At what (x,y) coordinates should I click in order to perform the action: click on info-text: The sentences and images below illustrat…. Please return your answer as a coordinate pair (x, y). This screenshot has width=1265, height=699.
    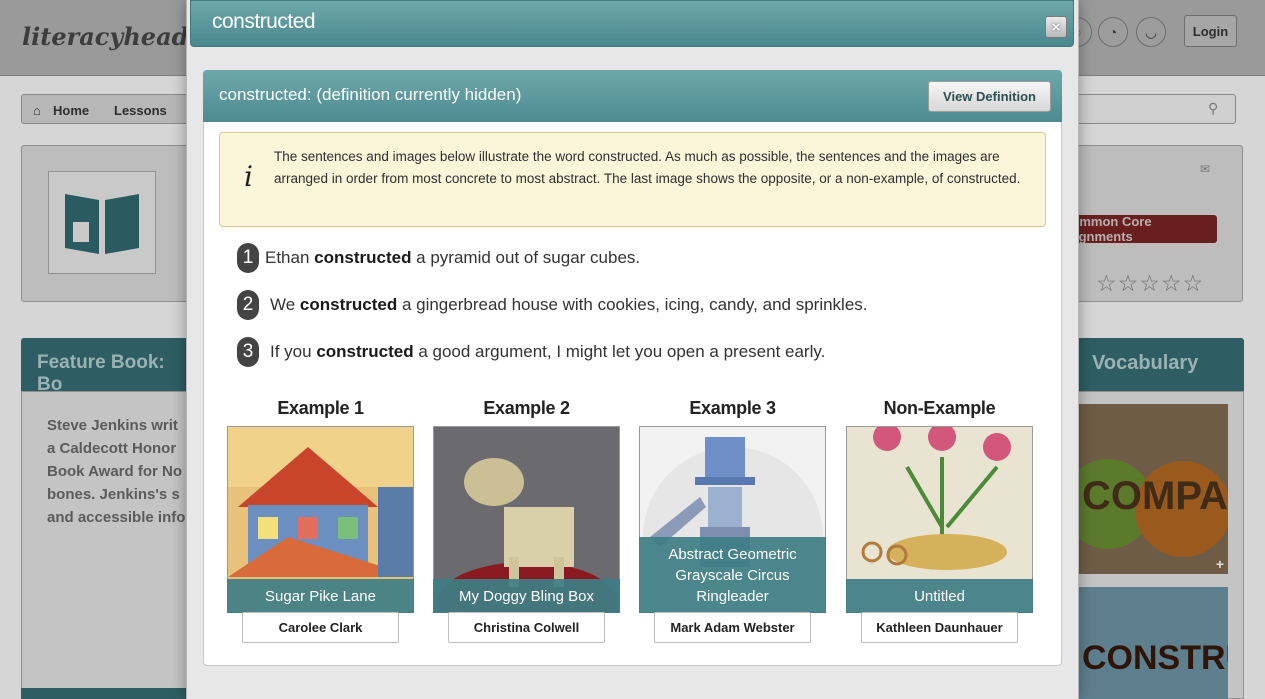
    Looking at the image, I should click on (647, 167).